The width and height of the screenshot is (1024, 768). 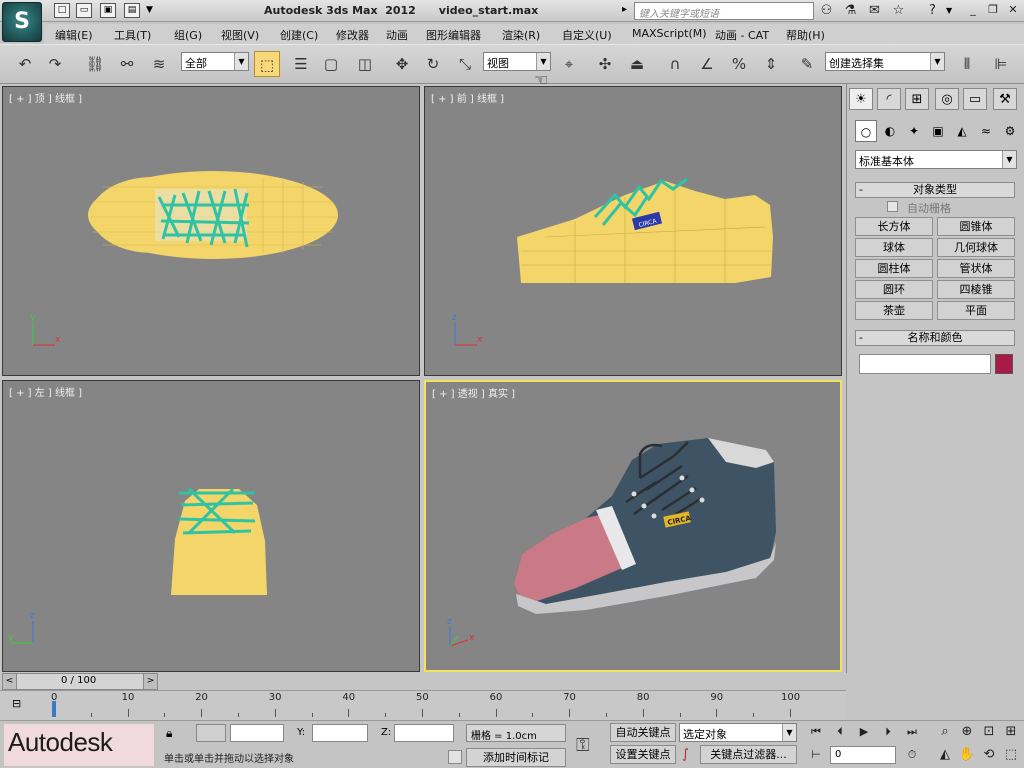 What do you see at coordinates (267, 64) in the screenshot?
I see `select-object-icon: ⬚` at bounding box center [267, 64].